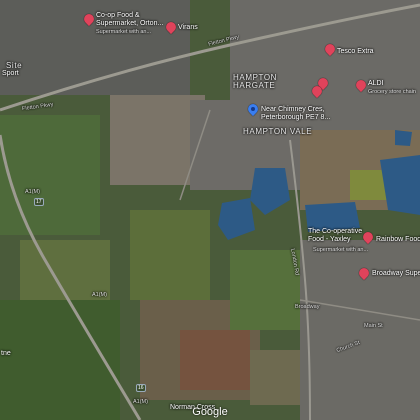 The height and width of the screenshot is (420, 420). Describe the element at coordinates (140, 402) in the screenshot. I see `road-label-a1m-3: A1(M)` at that location.